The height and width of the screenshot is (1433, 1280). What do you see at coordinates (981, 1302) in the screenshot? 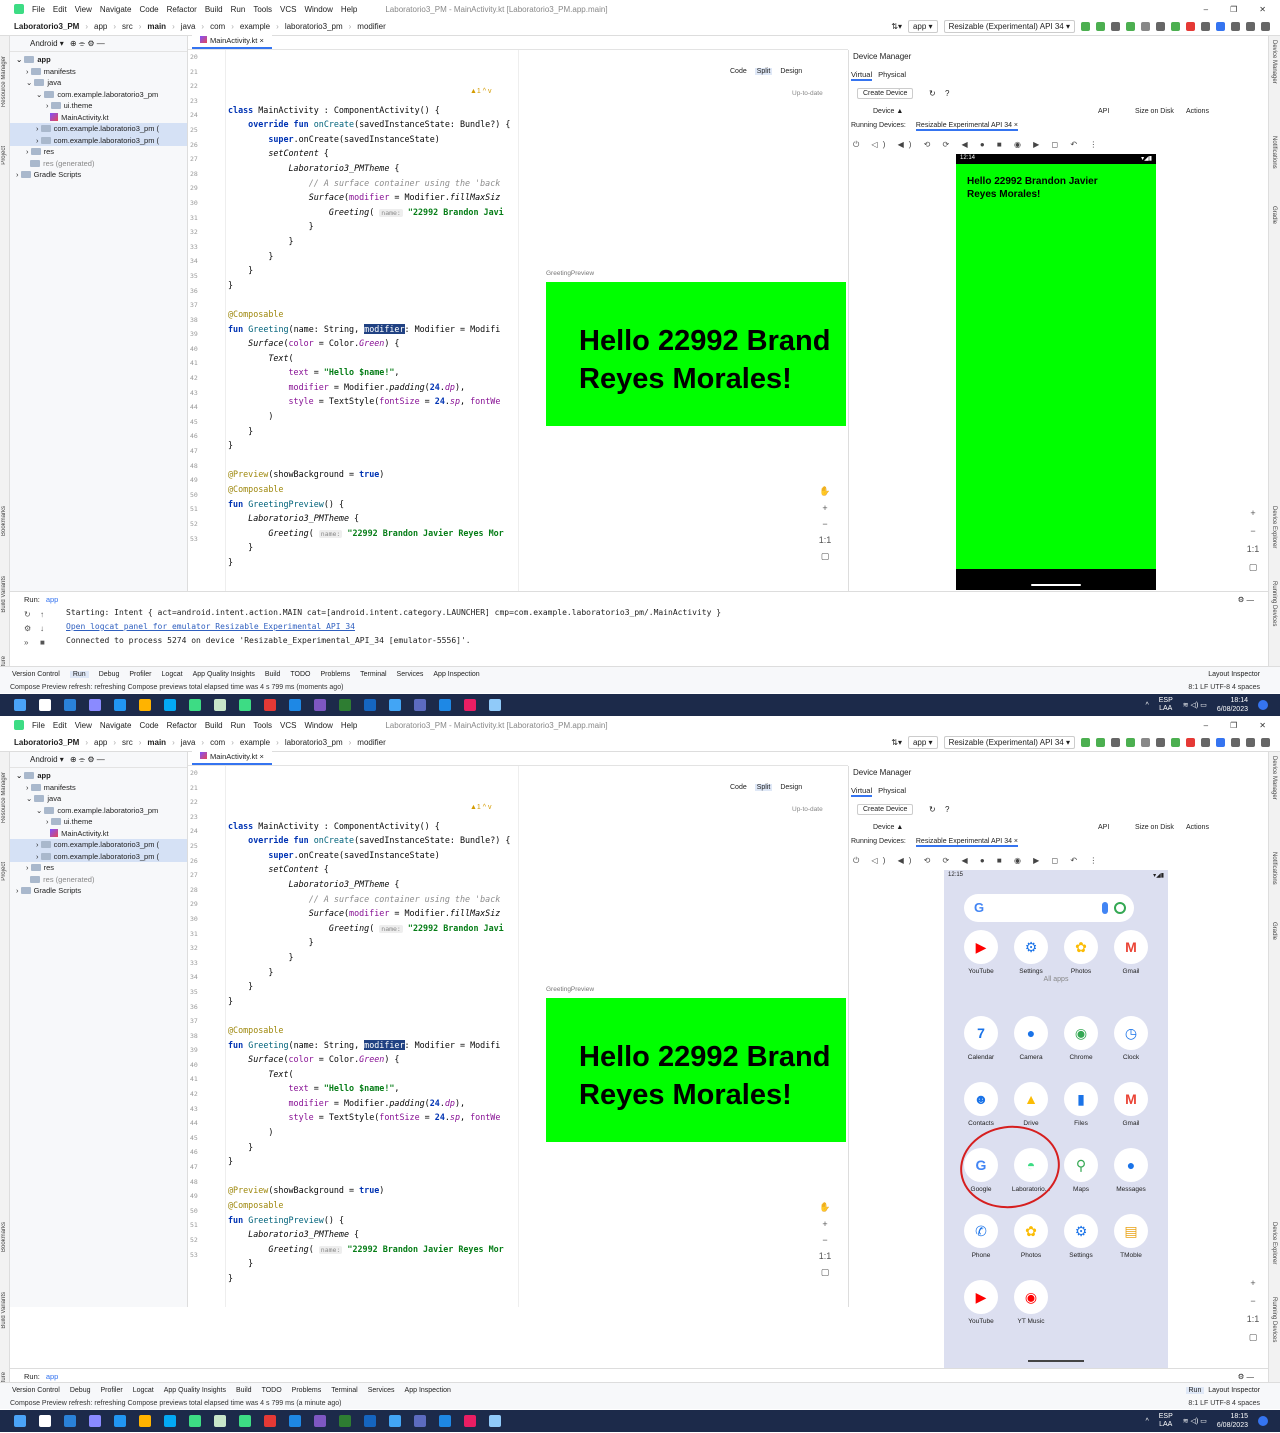
I see `app-icon-youtube: ▶ YouTube` at bounding box center [981, 1302].